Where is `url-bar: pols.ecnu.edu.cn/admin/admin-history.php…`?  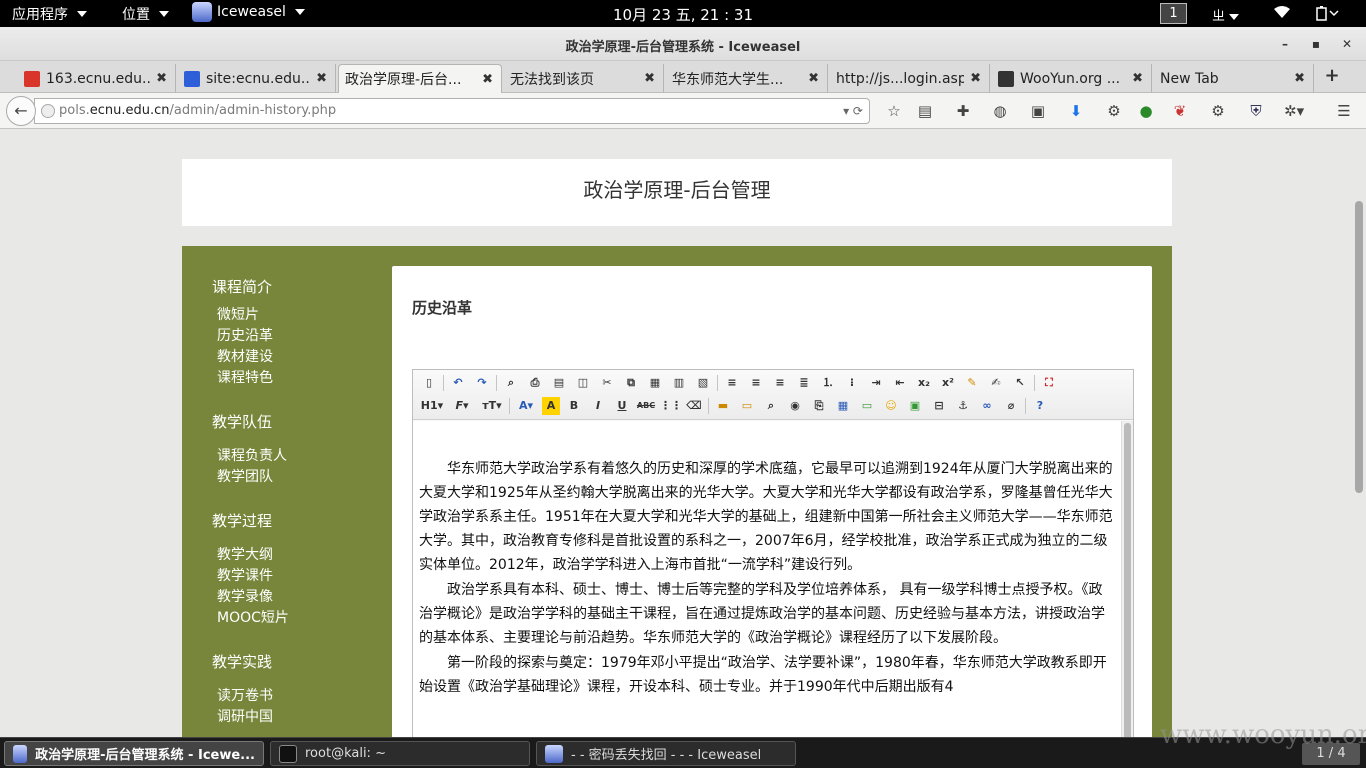 url-bar: pols.ecnu.edu.cn/admin/admin-history.php… is located at coordinates (452, 111).